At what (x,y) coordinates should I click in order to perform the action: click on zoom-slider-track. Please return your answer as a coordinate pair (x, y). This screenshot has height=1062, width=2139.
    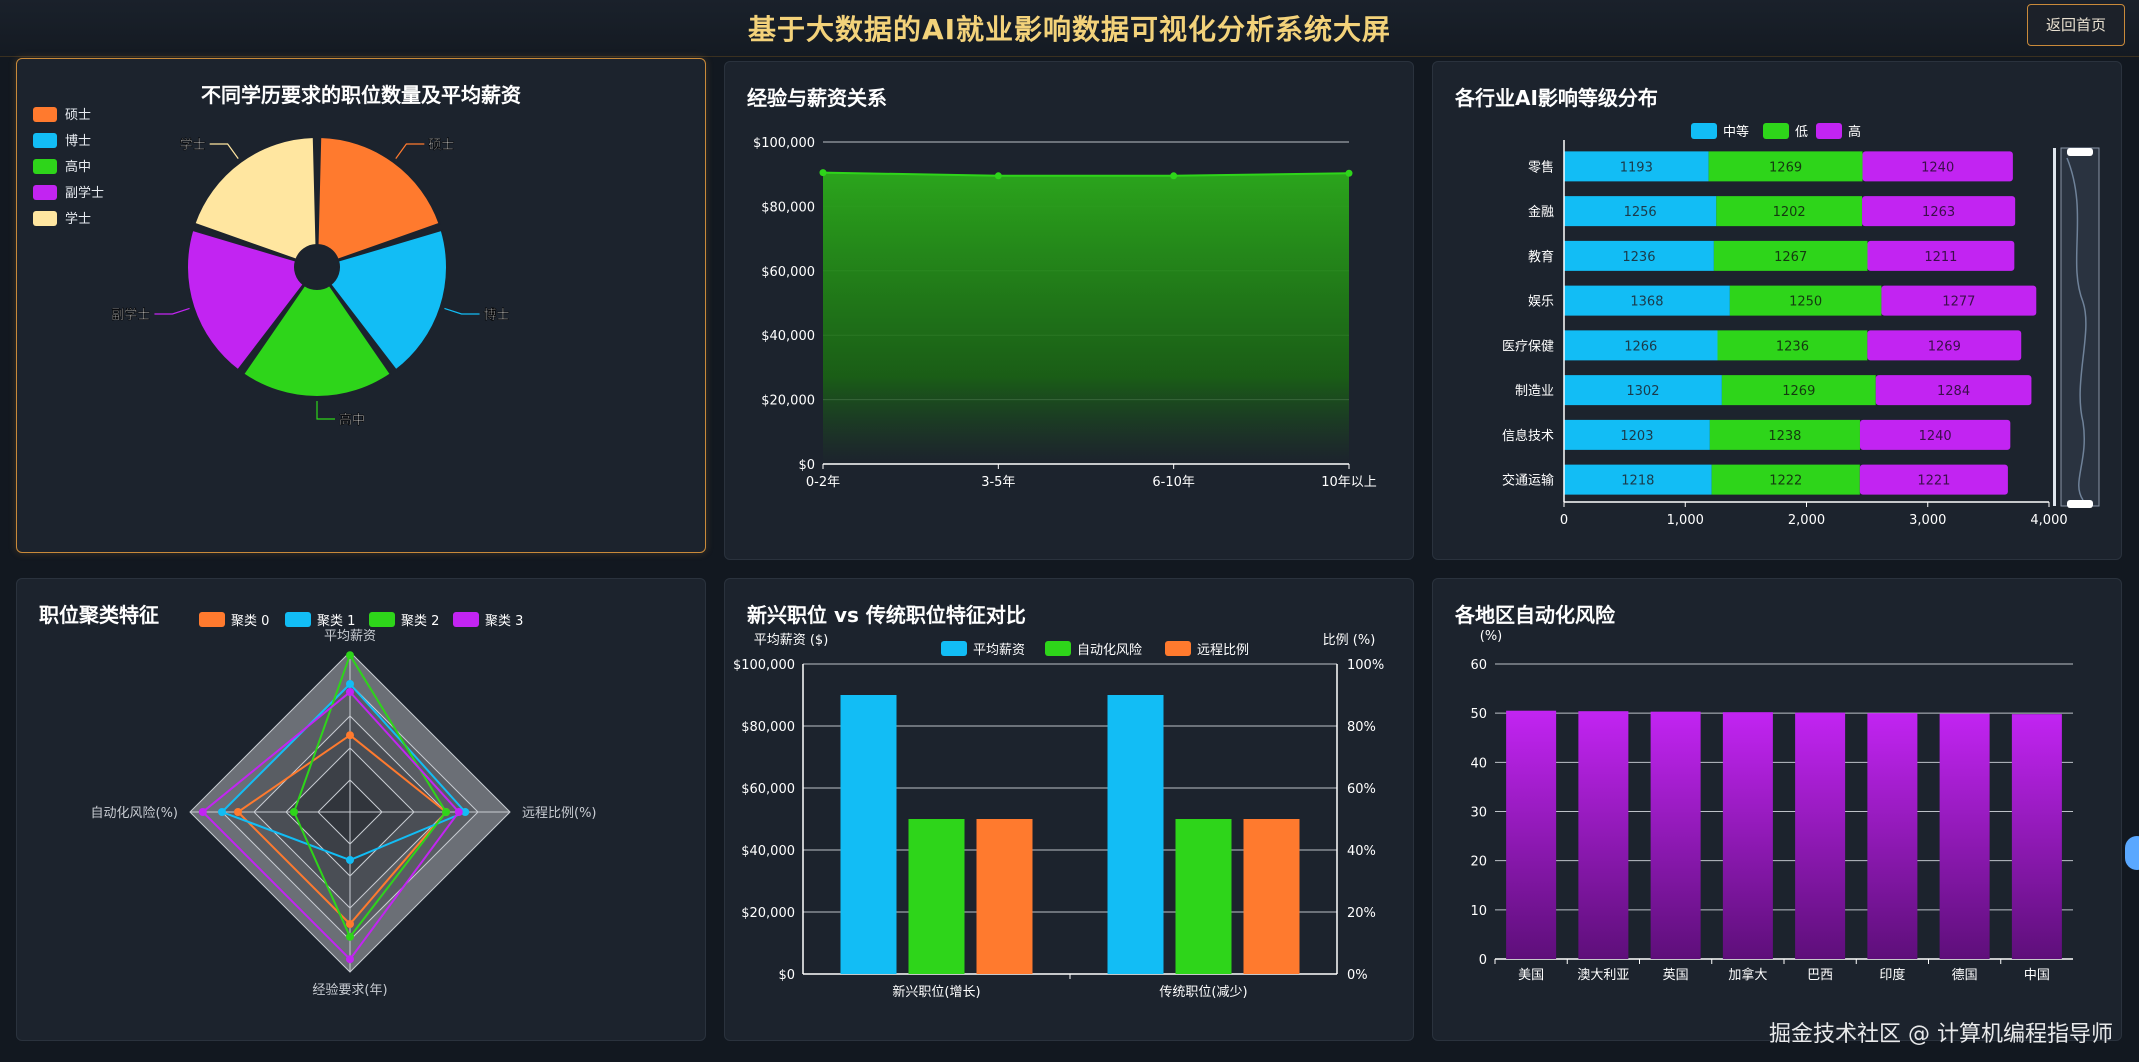
    Looking at the image, I should click on (2080, 327).